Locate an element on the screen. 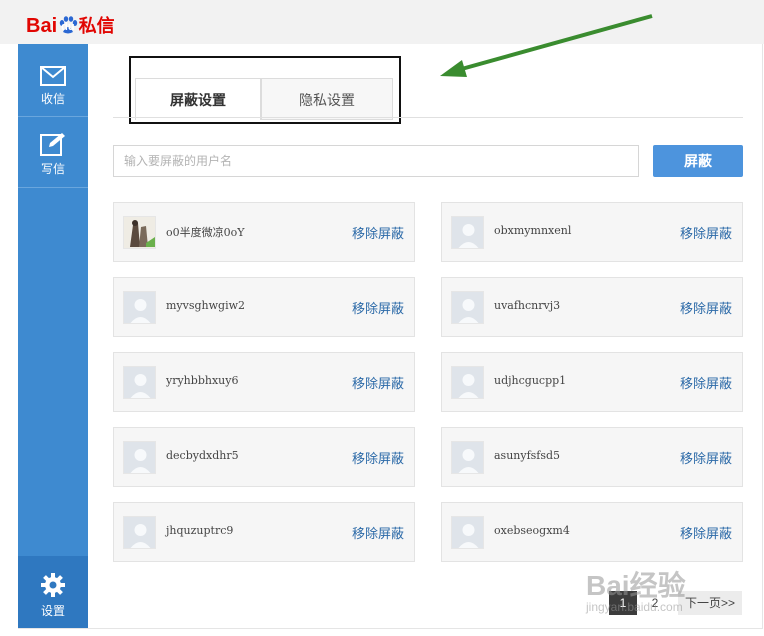 This screenshot has width=764, height=636. sidebar-item-inbox: 收信 is located at coordinates (53, 86).